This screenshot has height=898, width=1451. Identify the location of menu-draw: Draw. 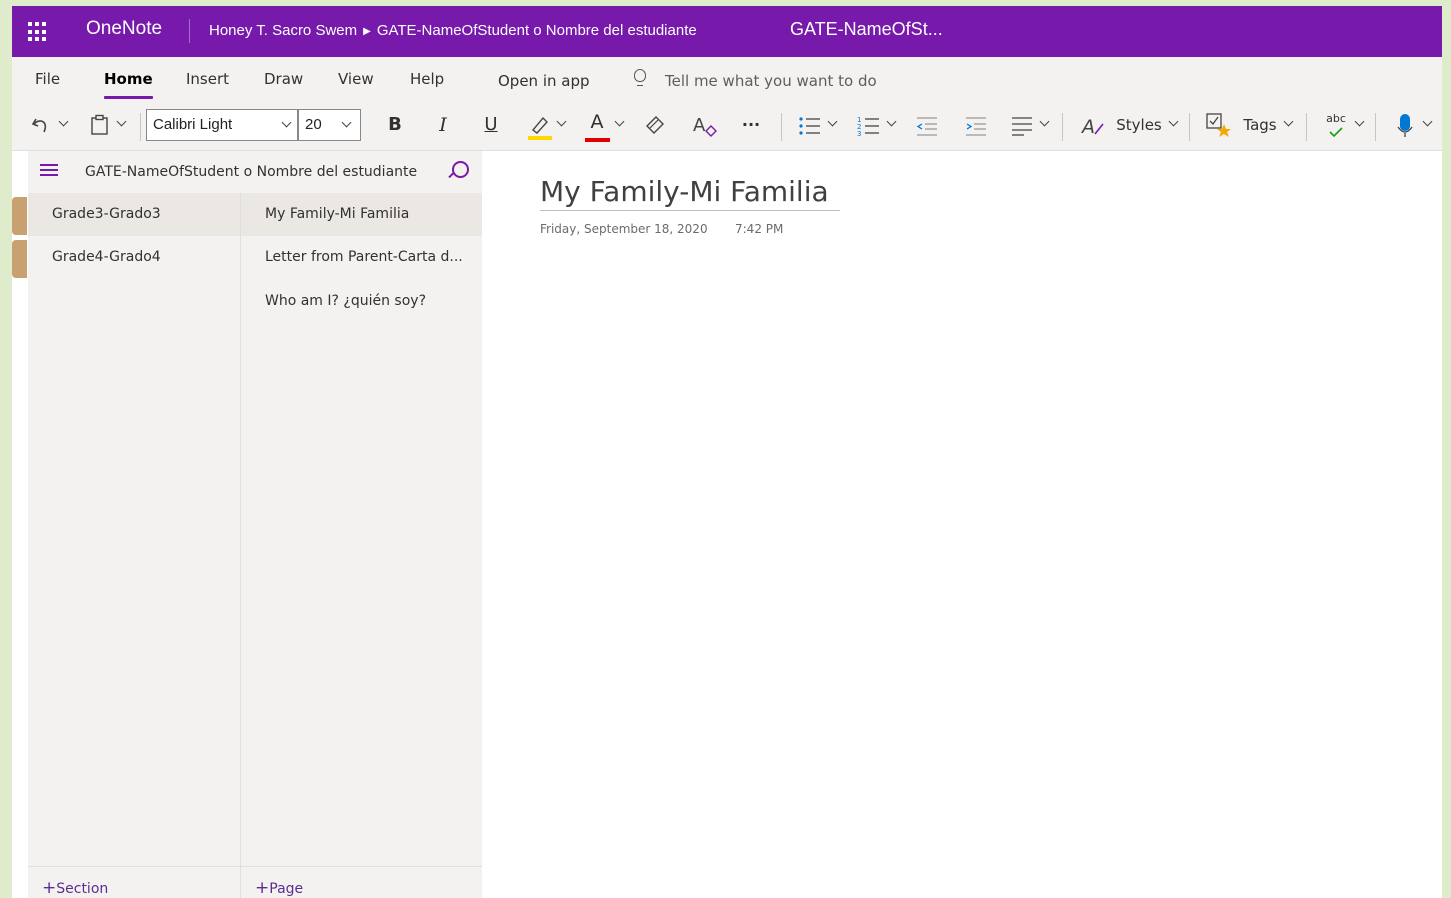
(283, 79).